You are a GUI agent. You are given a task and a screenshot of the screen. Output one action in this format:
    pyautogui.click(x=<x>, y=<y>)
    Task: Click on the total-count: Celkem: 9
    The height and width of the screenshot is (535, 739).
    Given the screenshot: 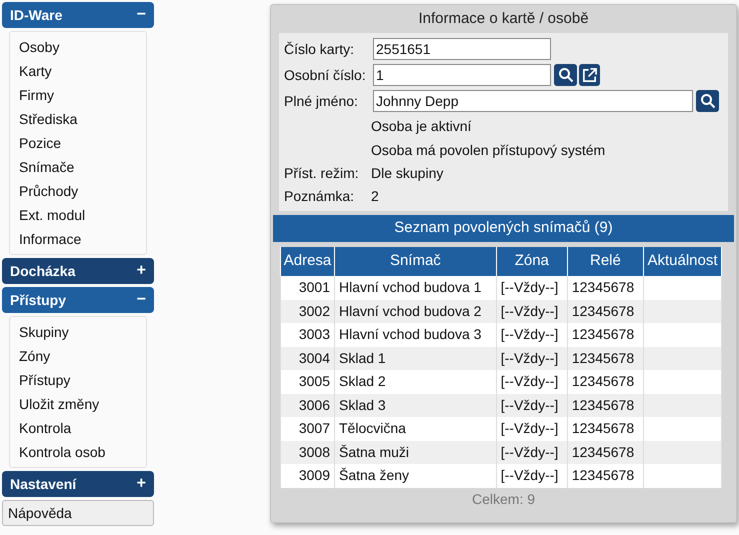 What is the action you would take?
    pyautogui.click(x=503, y=499)
    